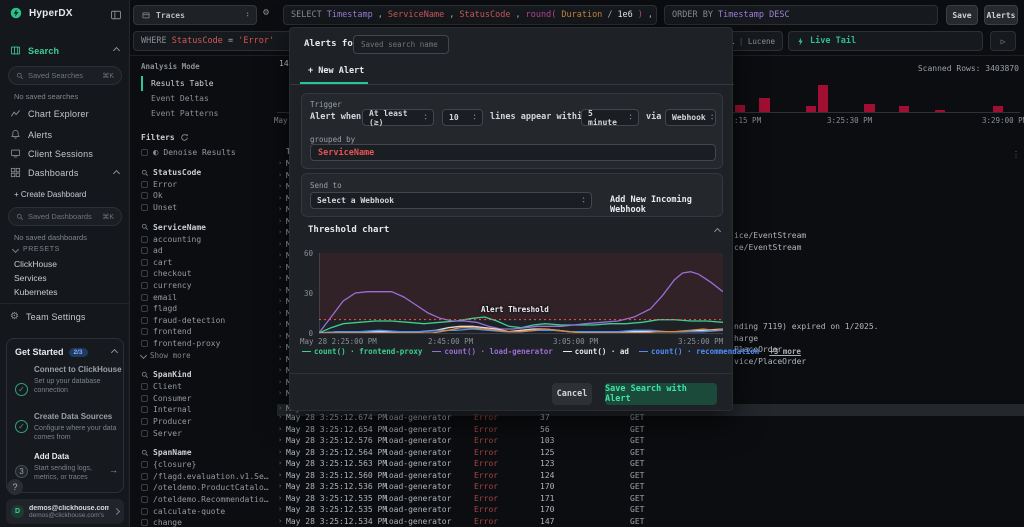 This screenshot has height=527, width=1024. I want to click on filter-item: Client, so click(209, 387).